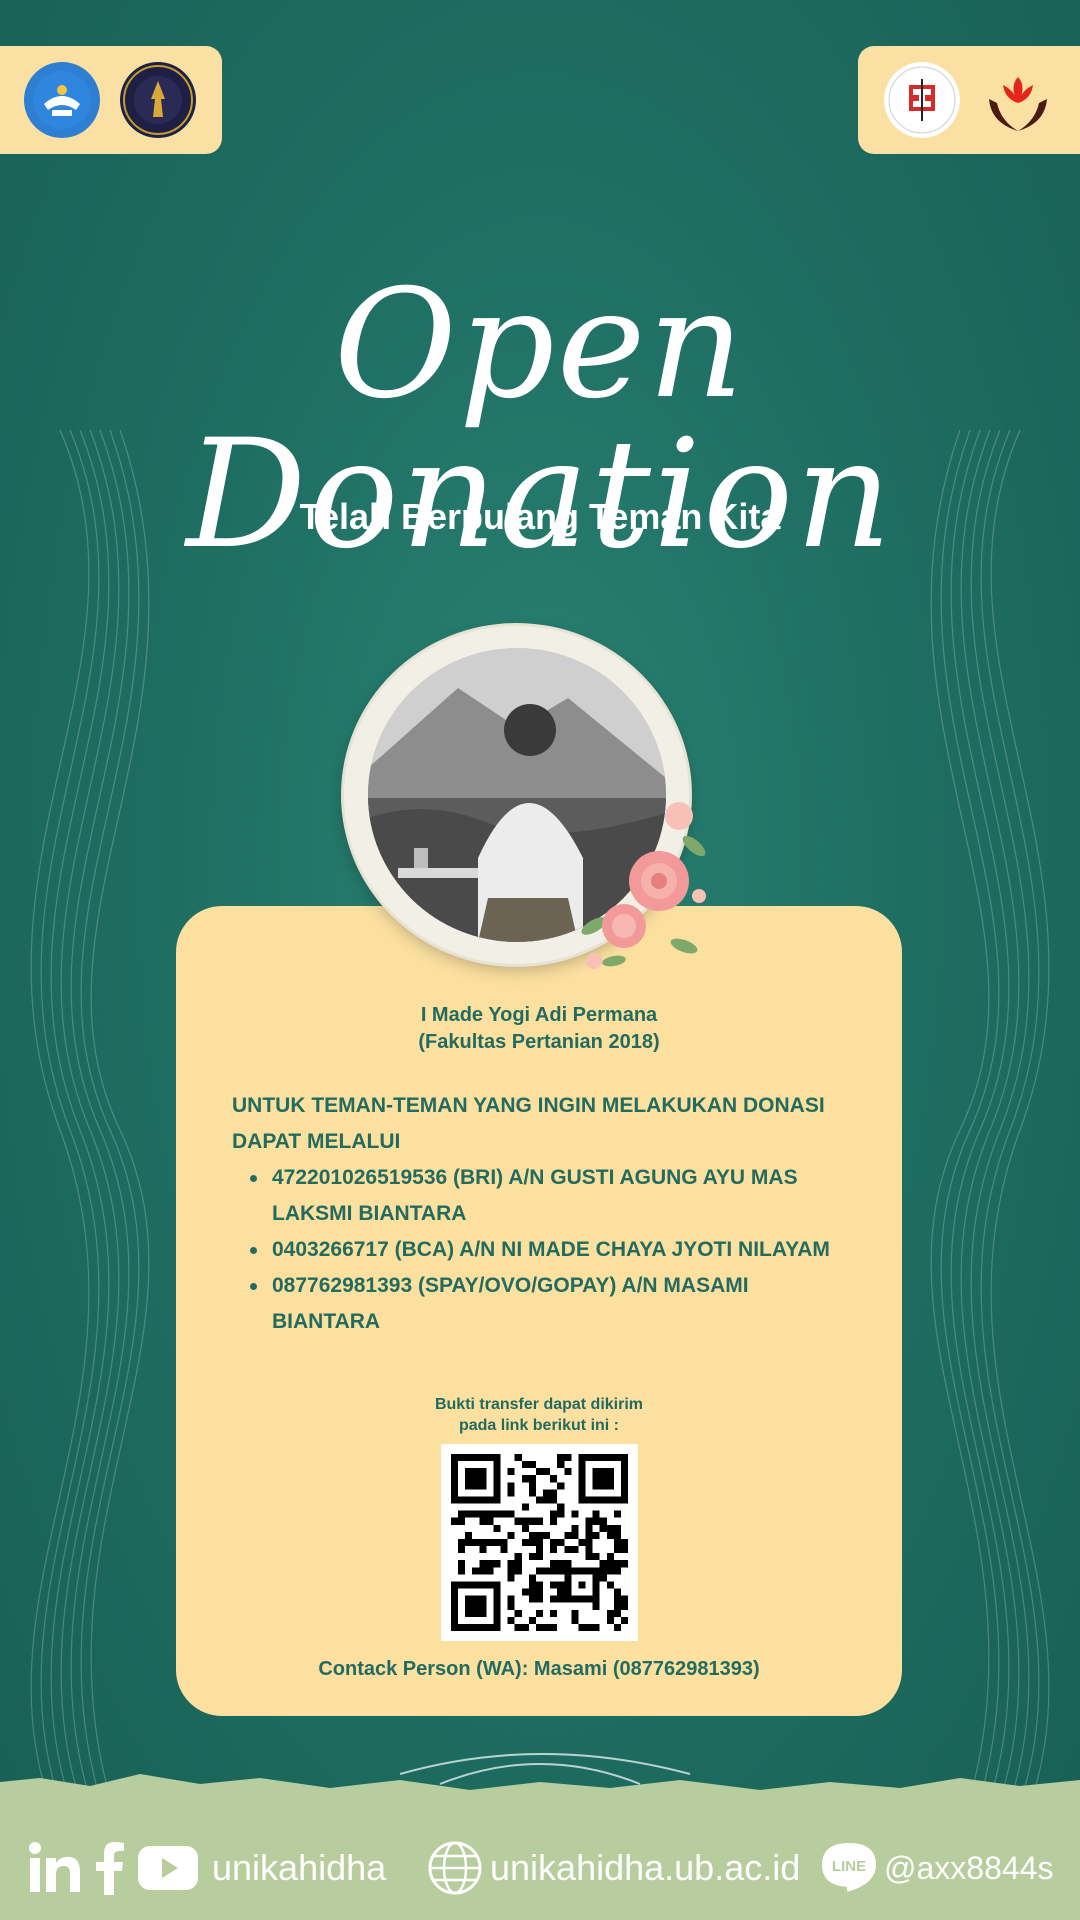 The image size is (1080, 1920). Describe the element at coordinates (539, 1404) in the screenshot. I see `proof-line: Bukti transfer dapat dikirim` at that location.